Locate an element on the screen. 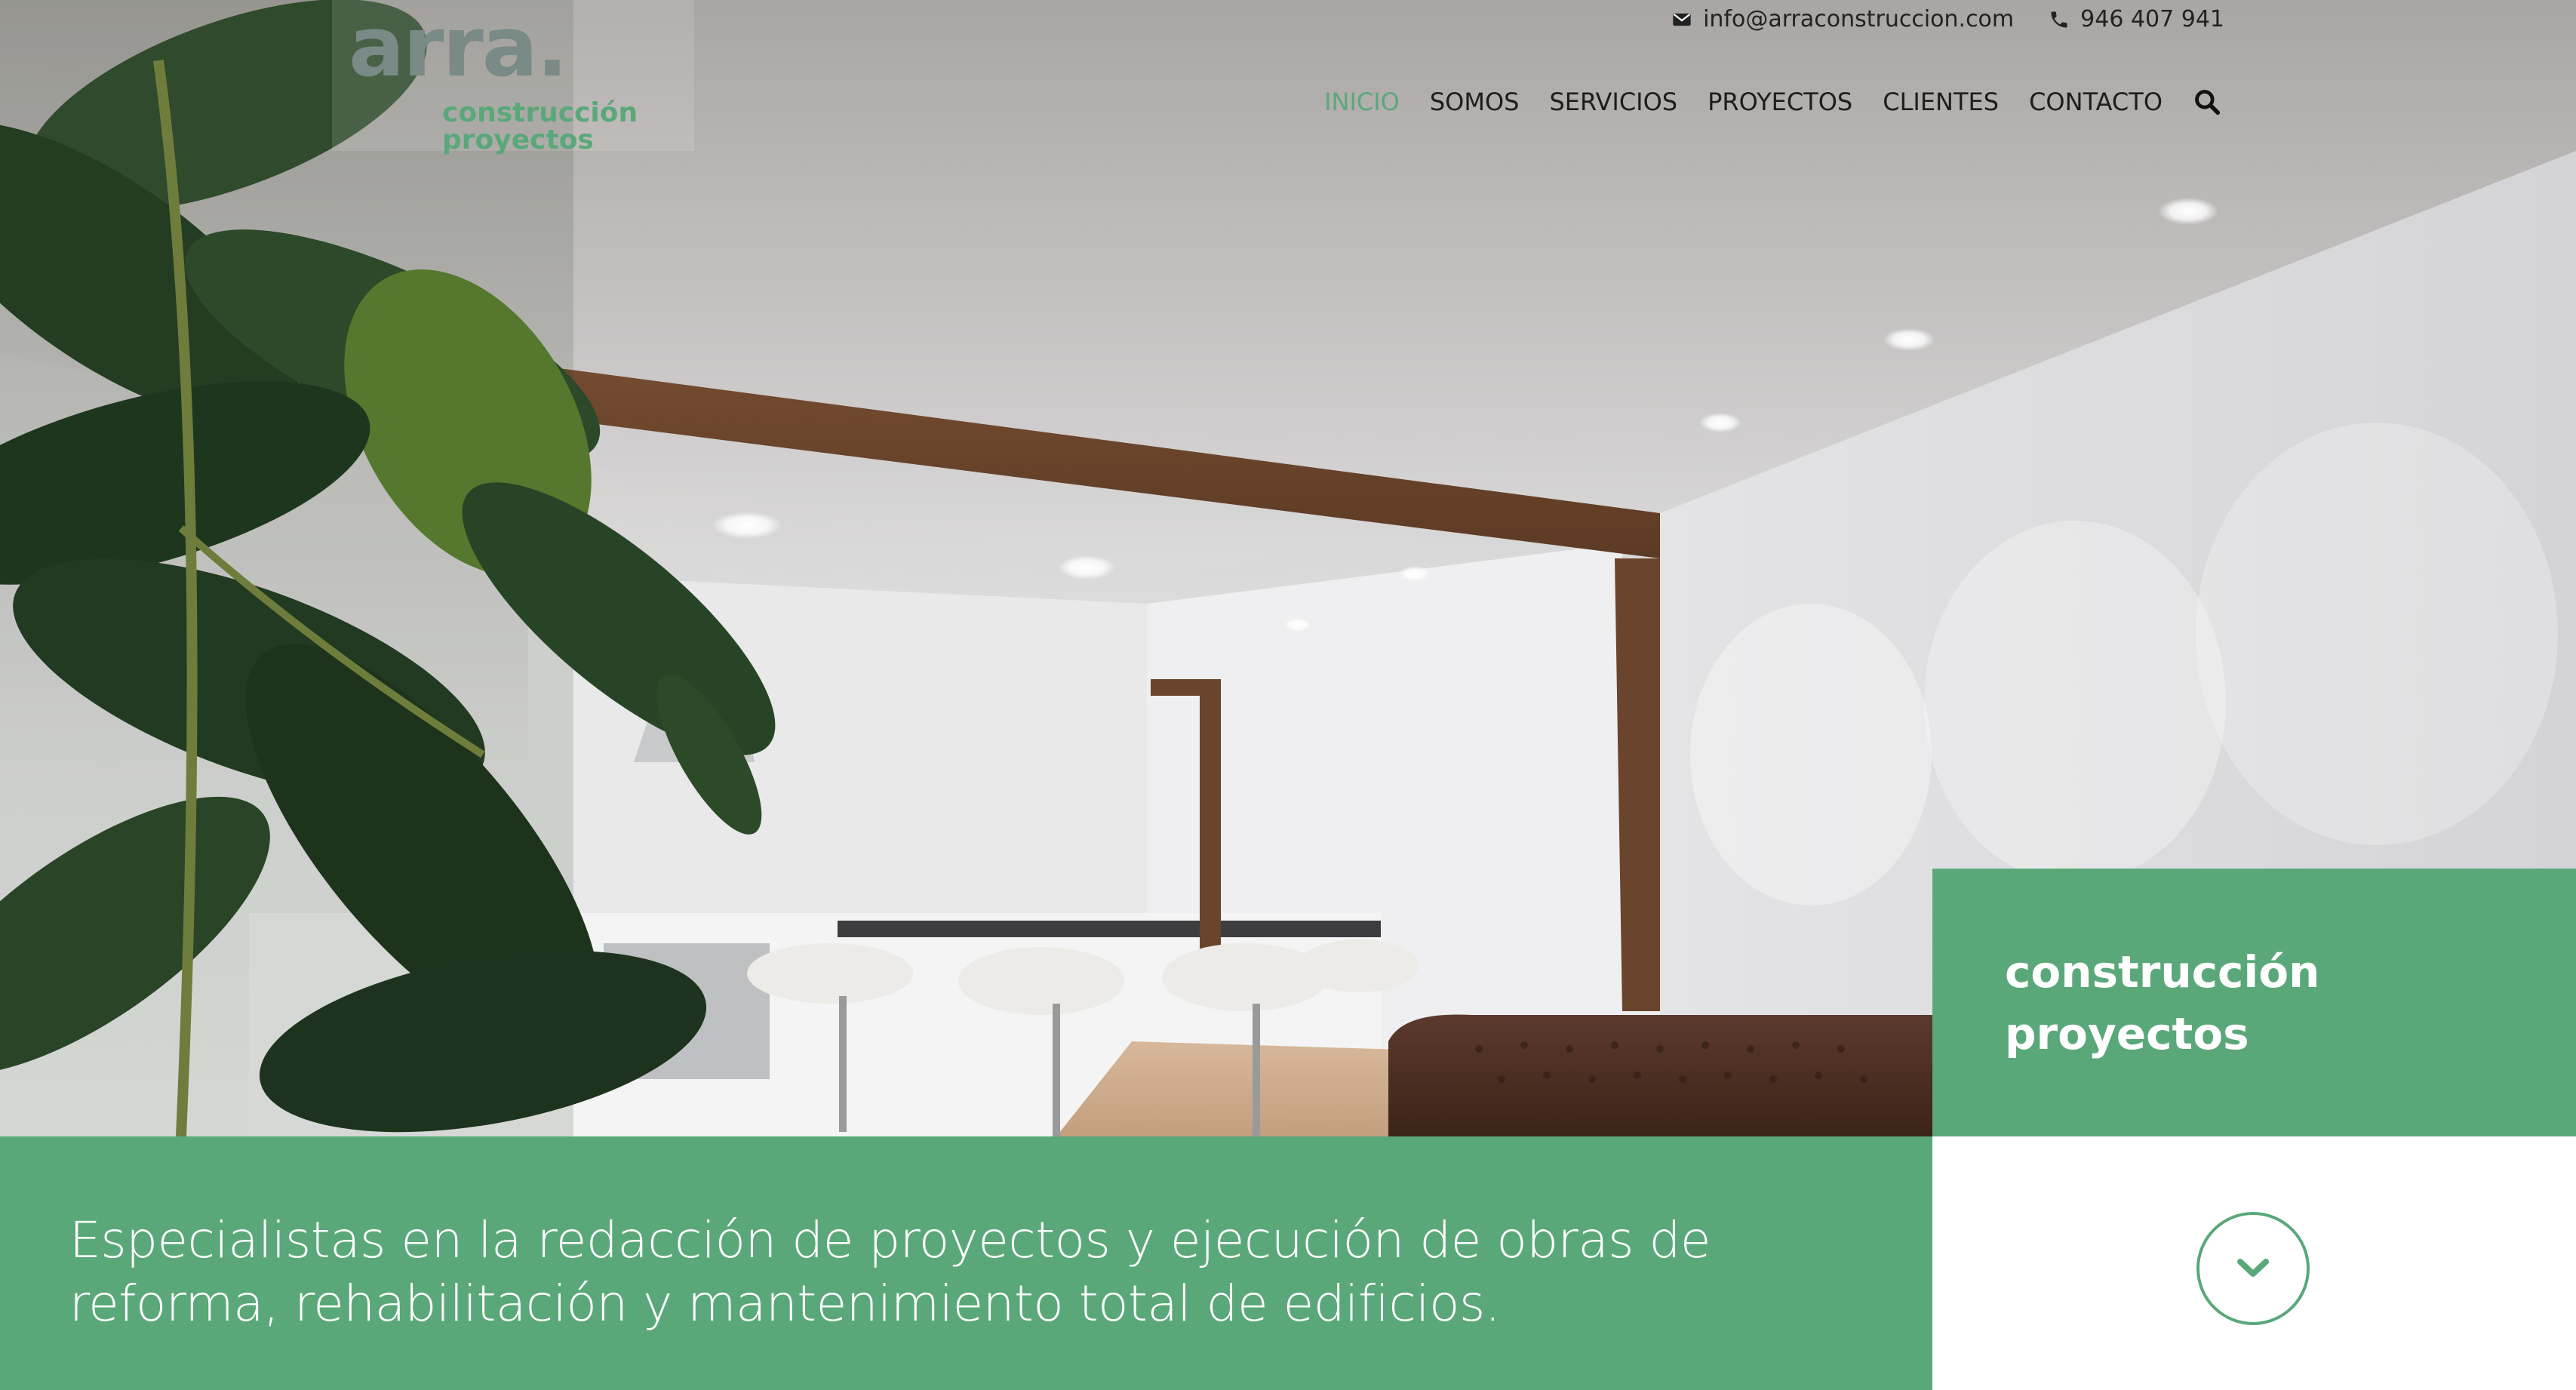 This screenshot has height=1390, width=2576. logo-wordmark: arra. is located at coordinates (458, 47).